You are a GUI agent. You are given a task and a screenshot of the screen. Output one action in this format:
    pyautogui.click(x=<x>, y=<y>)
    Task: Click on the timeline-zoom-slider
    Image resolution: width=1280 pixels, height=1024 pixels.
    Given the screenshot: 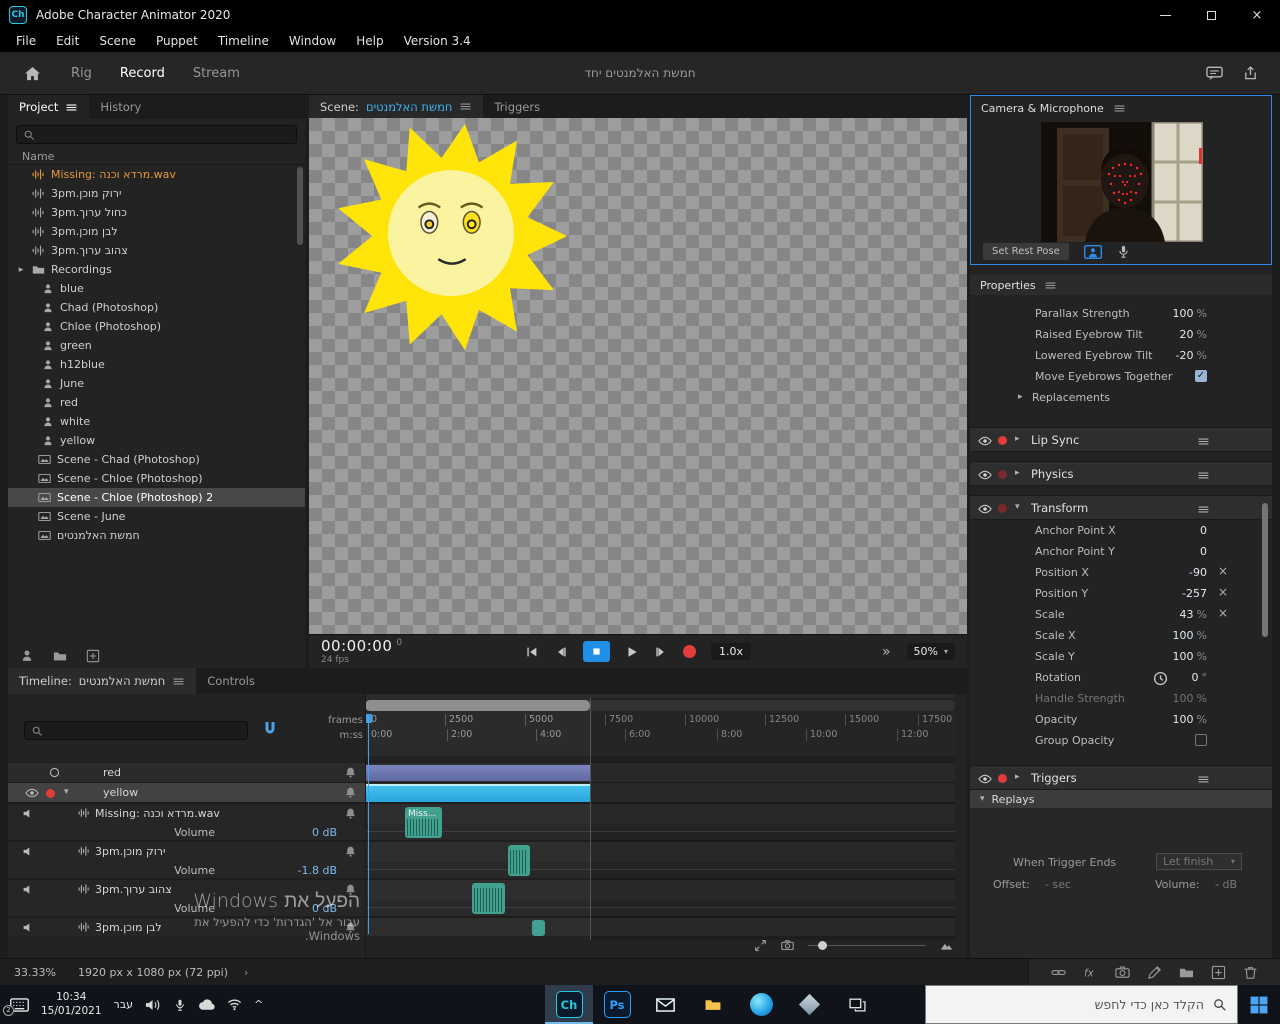 What is the action you would take?
    pyautogui.click(x=867, y=945)
    